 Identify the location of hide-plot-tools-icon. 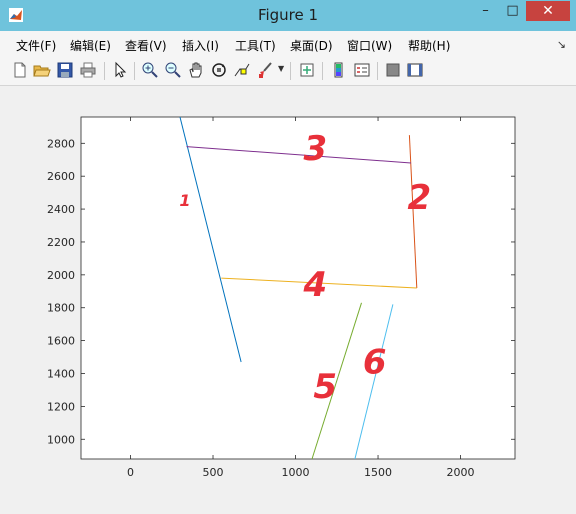
(393, 70).